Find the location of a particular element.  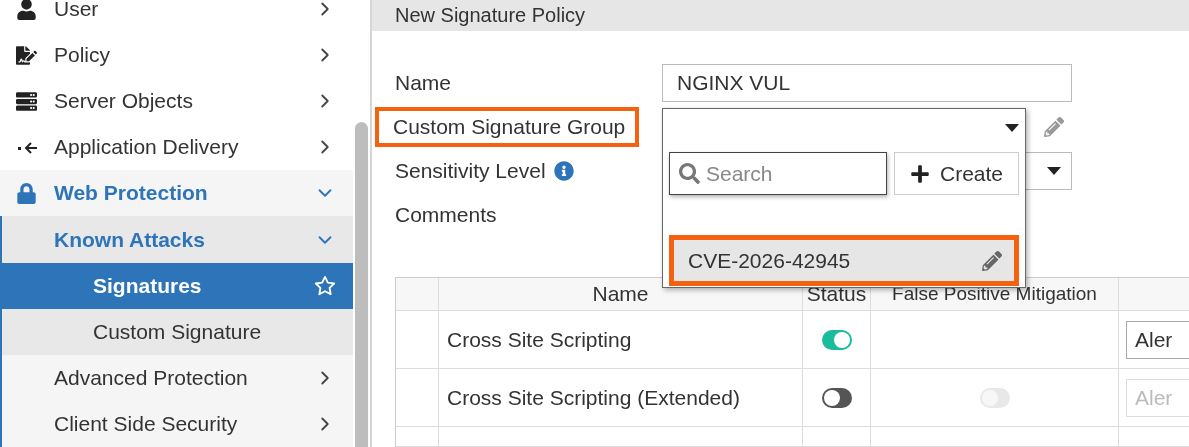

field-label: Name is located at coordinates (423, 83).